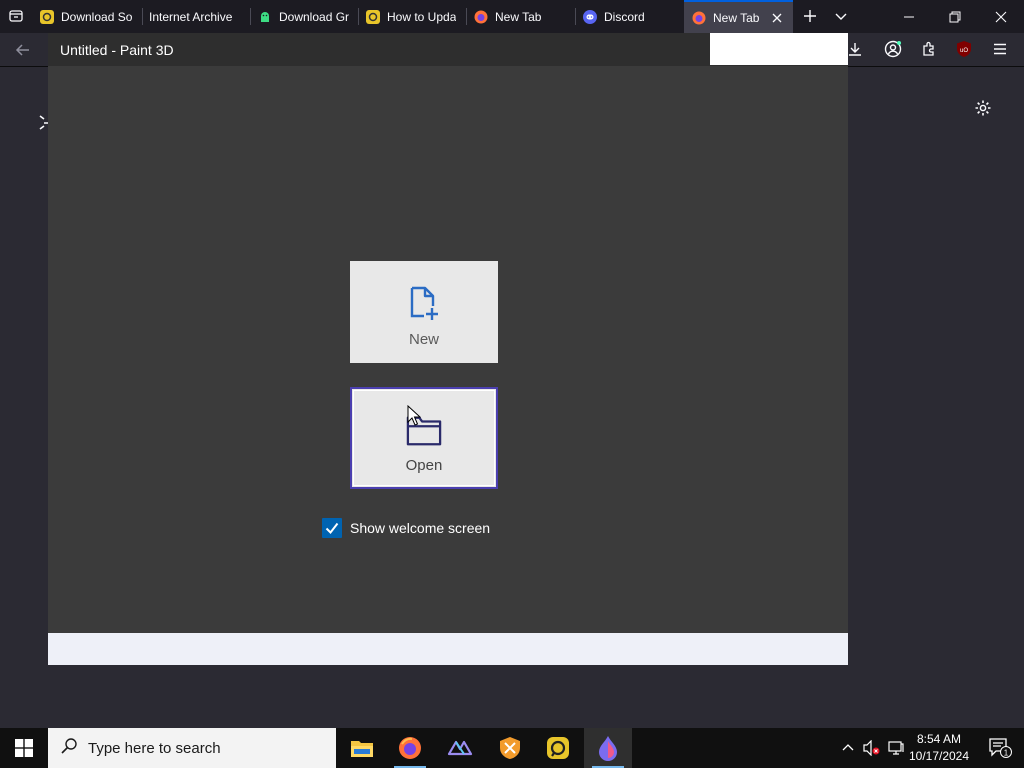 This screenshot has width=1024, height=768. Describe the element at coordinates (422, 16) in the screenshot. I see `tab-label: How to Upda` at that location.